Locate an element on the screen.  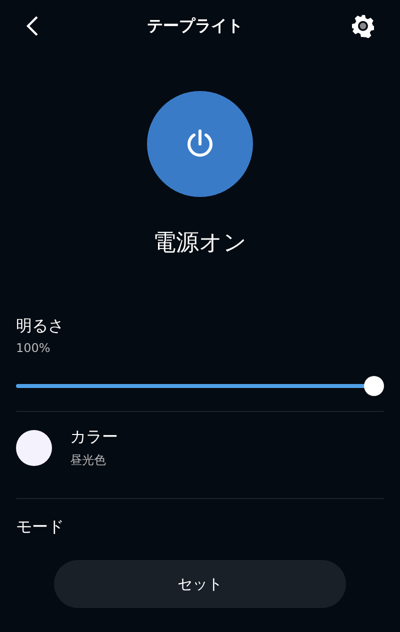
color-value: 昼光色 is located at coordinates (88, 460).